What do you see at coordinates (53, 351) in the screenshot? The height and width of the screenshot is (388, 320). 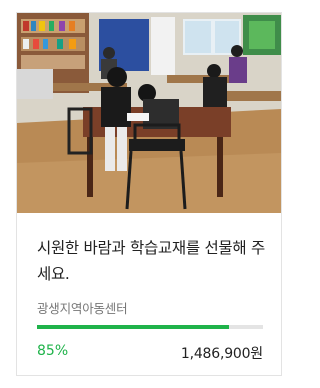 I see `progress-percent: 85%` at bounding box center [53, 351].